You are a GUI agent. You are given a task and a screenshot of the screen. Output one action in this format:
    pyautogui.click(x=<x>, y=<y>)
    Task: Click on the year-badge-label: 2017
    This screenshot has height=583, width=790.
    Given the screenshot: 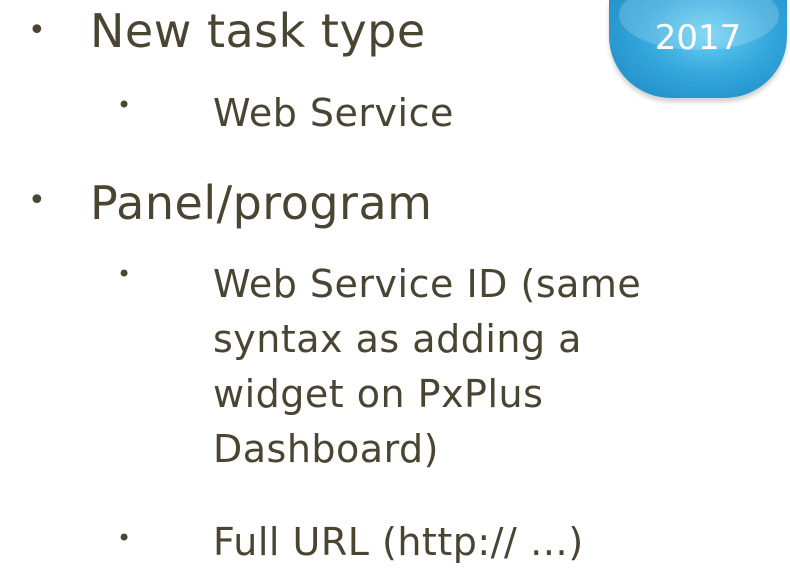 What is the action you would take?
    pyautogui.click(x=698, y=38)
    